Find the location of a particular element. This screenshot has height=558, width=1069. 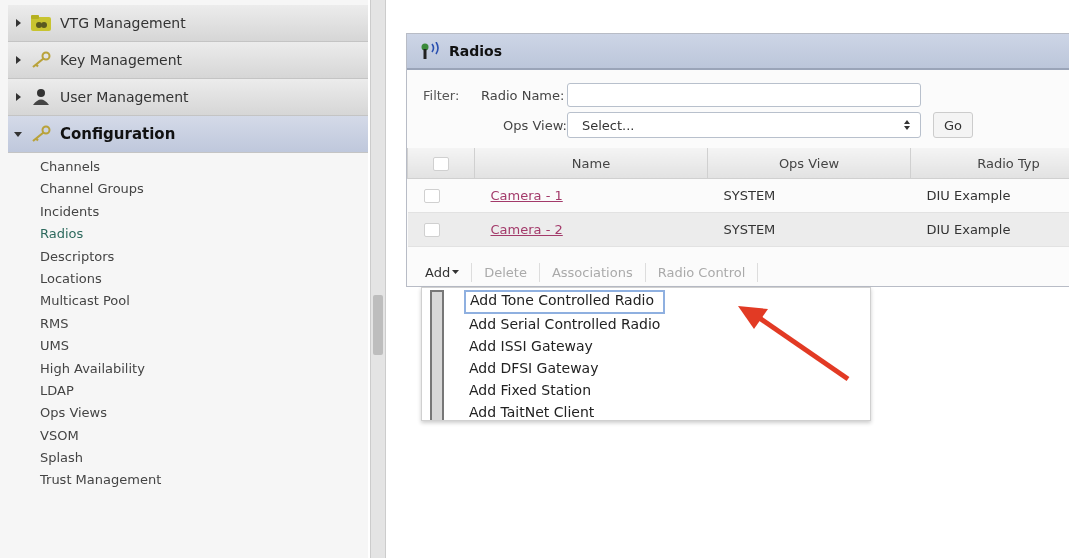

sidebar-item: VSOM is located at coordinates (204, 436).